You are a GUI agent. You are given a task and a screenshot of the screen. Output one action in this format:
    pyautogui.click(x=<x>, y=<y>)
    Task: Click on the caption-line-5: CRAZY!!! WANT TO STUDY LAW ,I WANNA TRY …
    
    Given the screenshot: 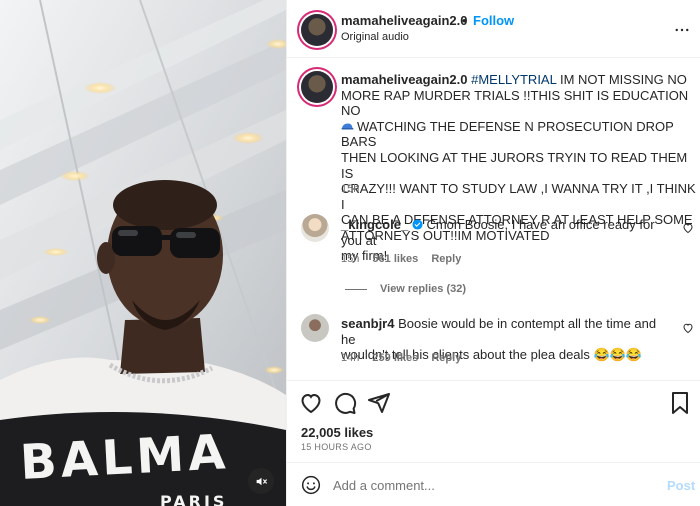 What is the action you would take?
    pyautogui.click(x=518, y=196)
    